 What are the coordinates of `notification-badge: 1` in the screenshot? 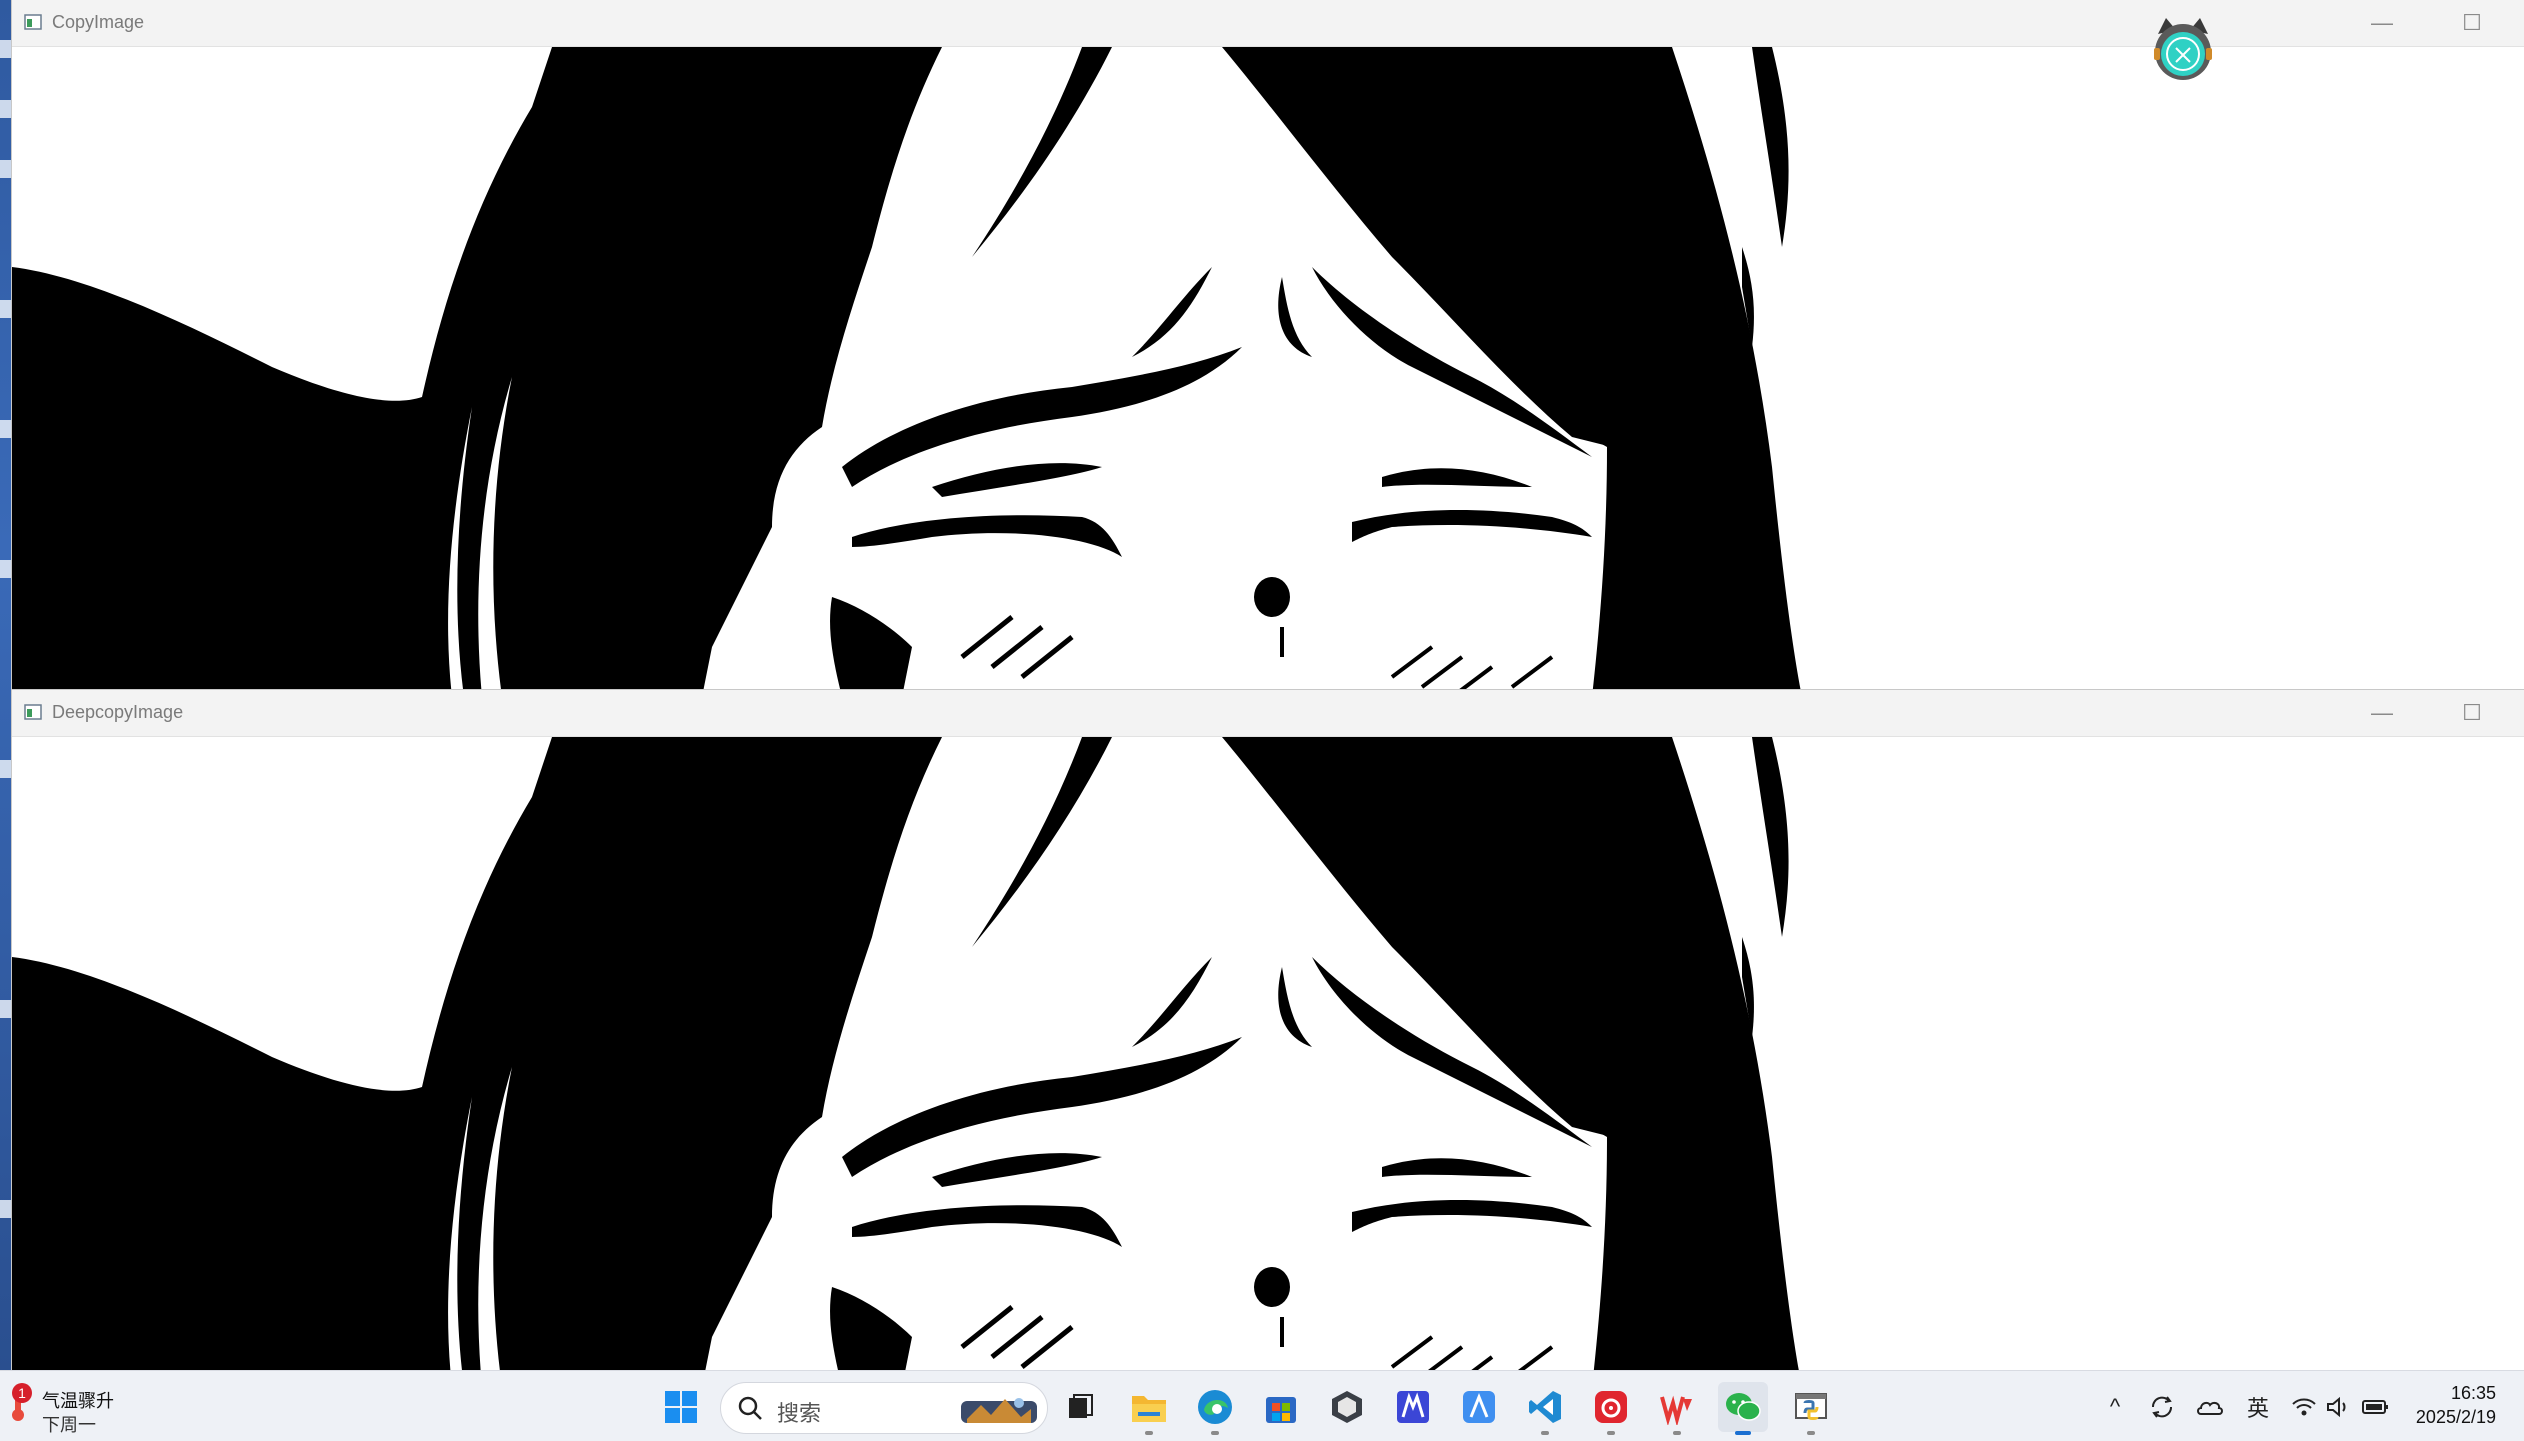 It's located at (22, 1393).